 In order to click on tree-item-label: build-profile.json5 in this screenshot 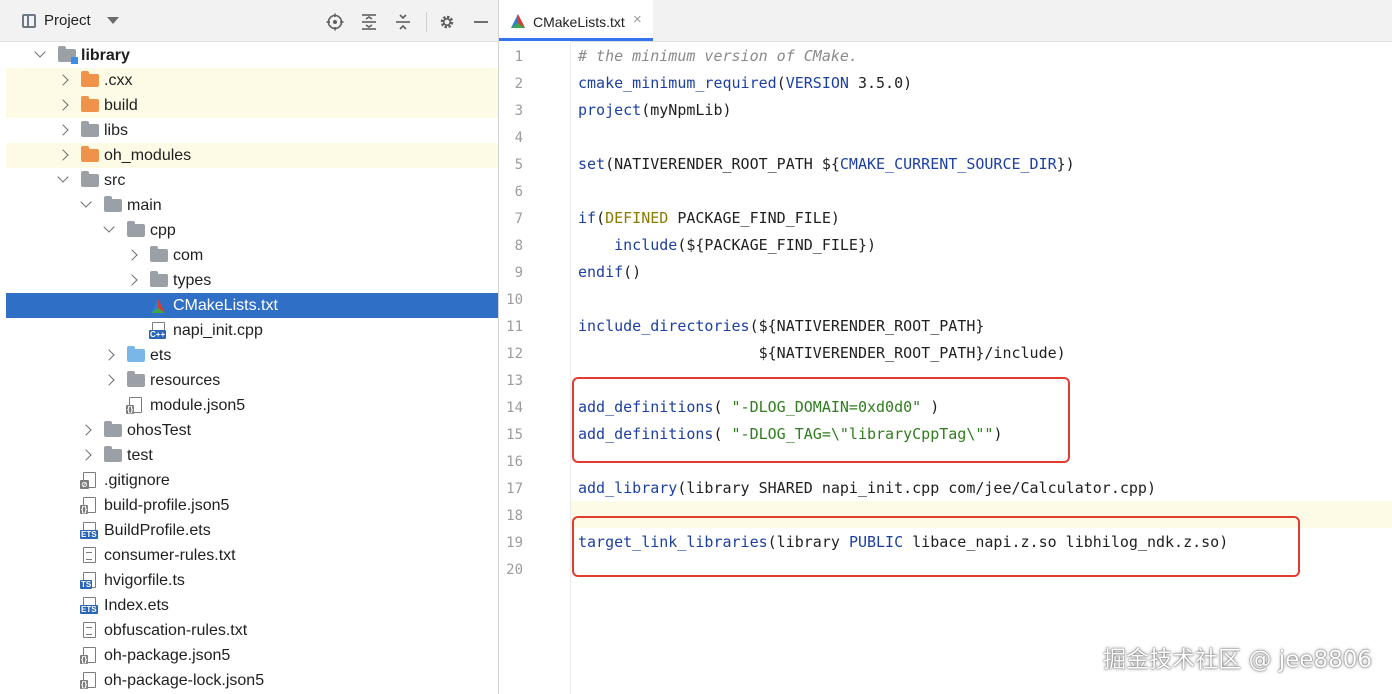, I will do `click(167, 505)`.